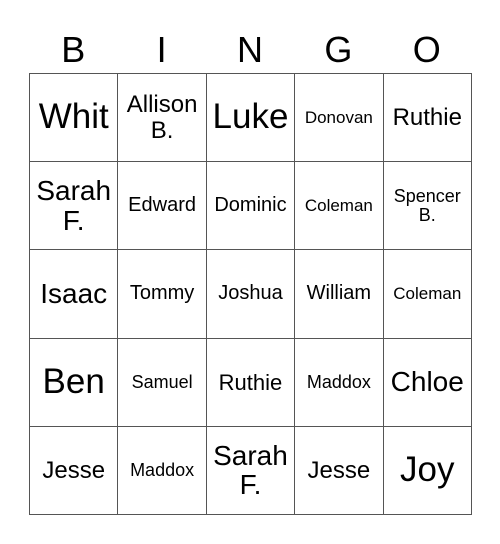  I want to click on bingo-header: B I N G O, so click(250, 50).